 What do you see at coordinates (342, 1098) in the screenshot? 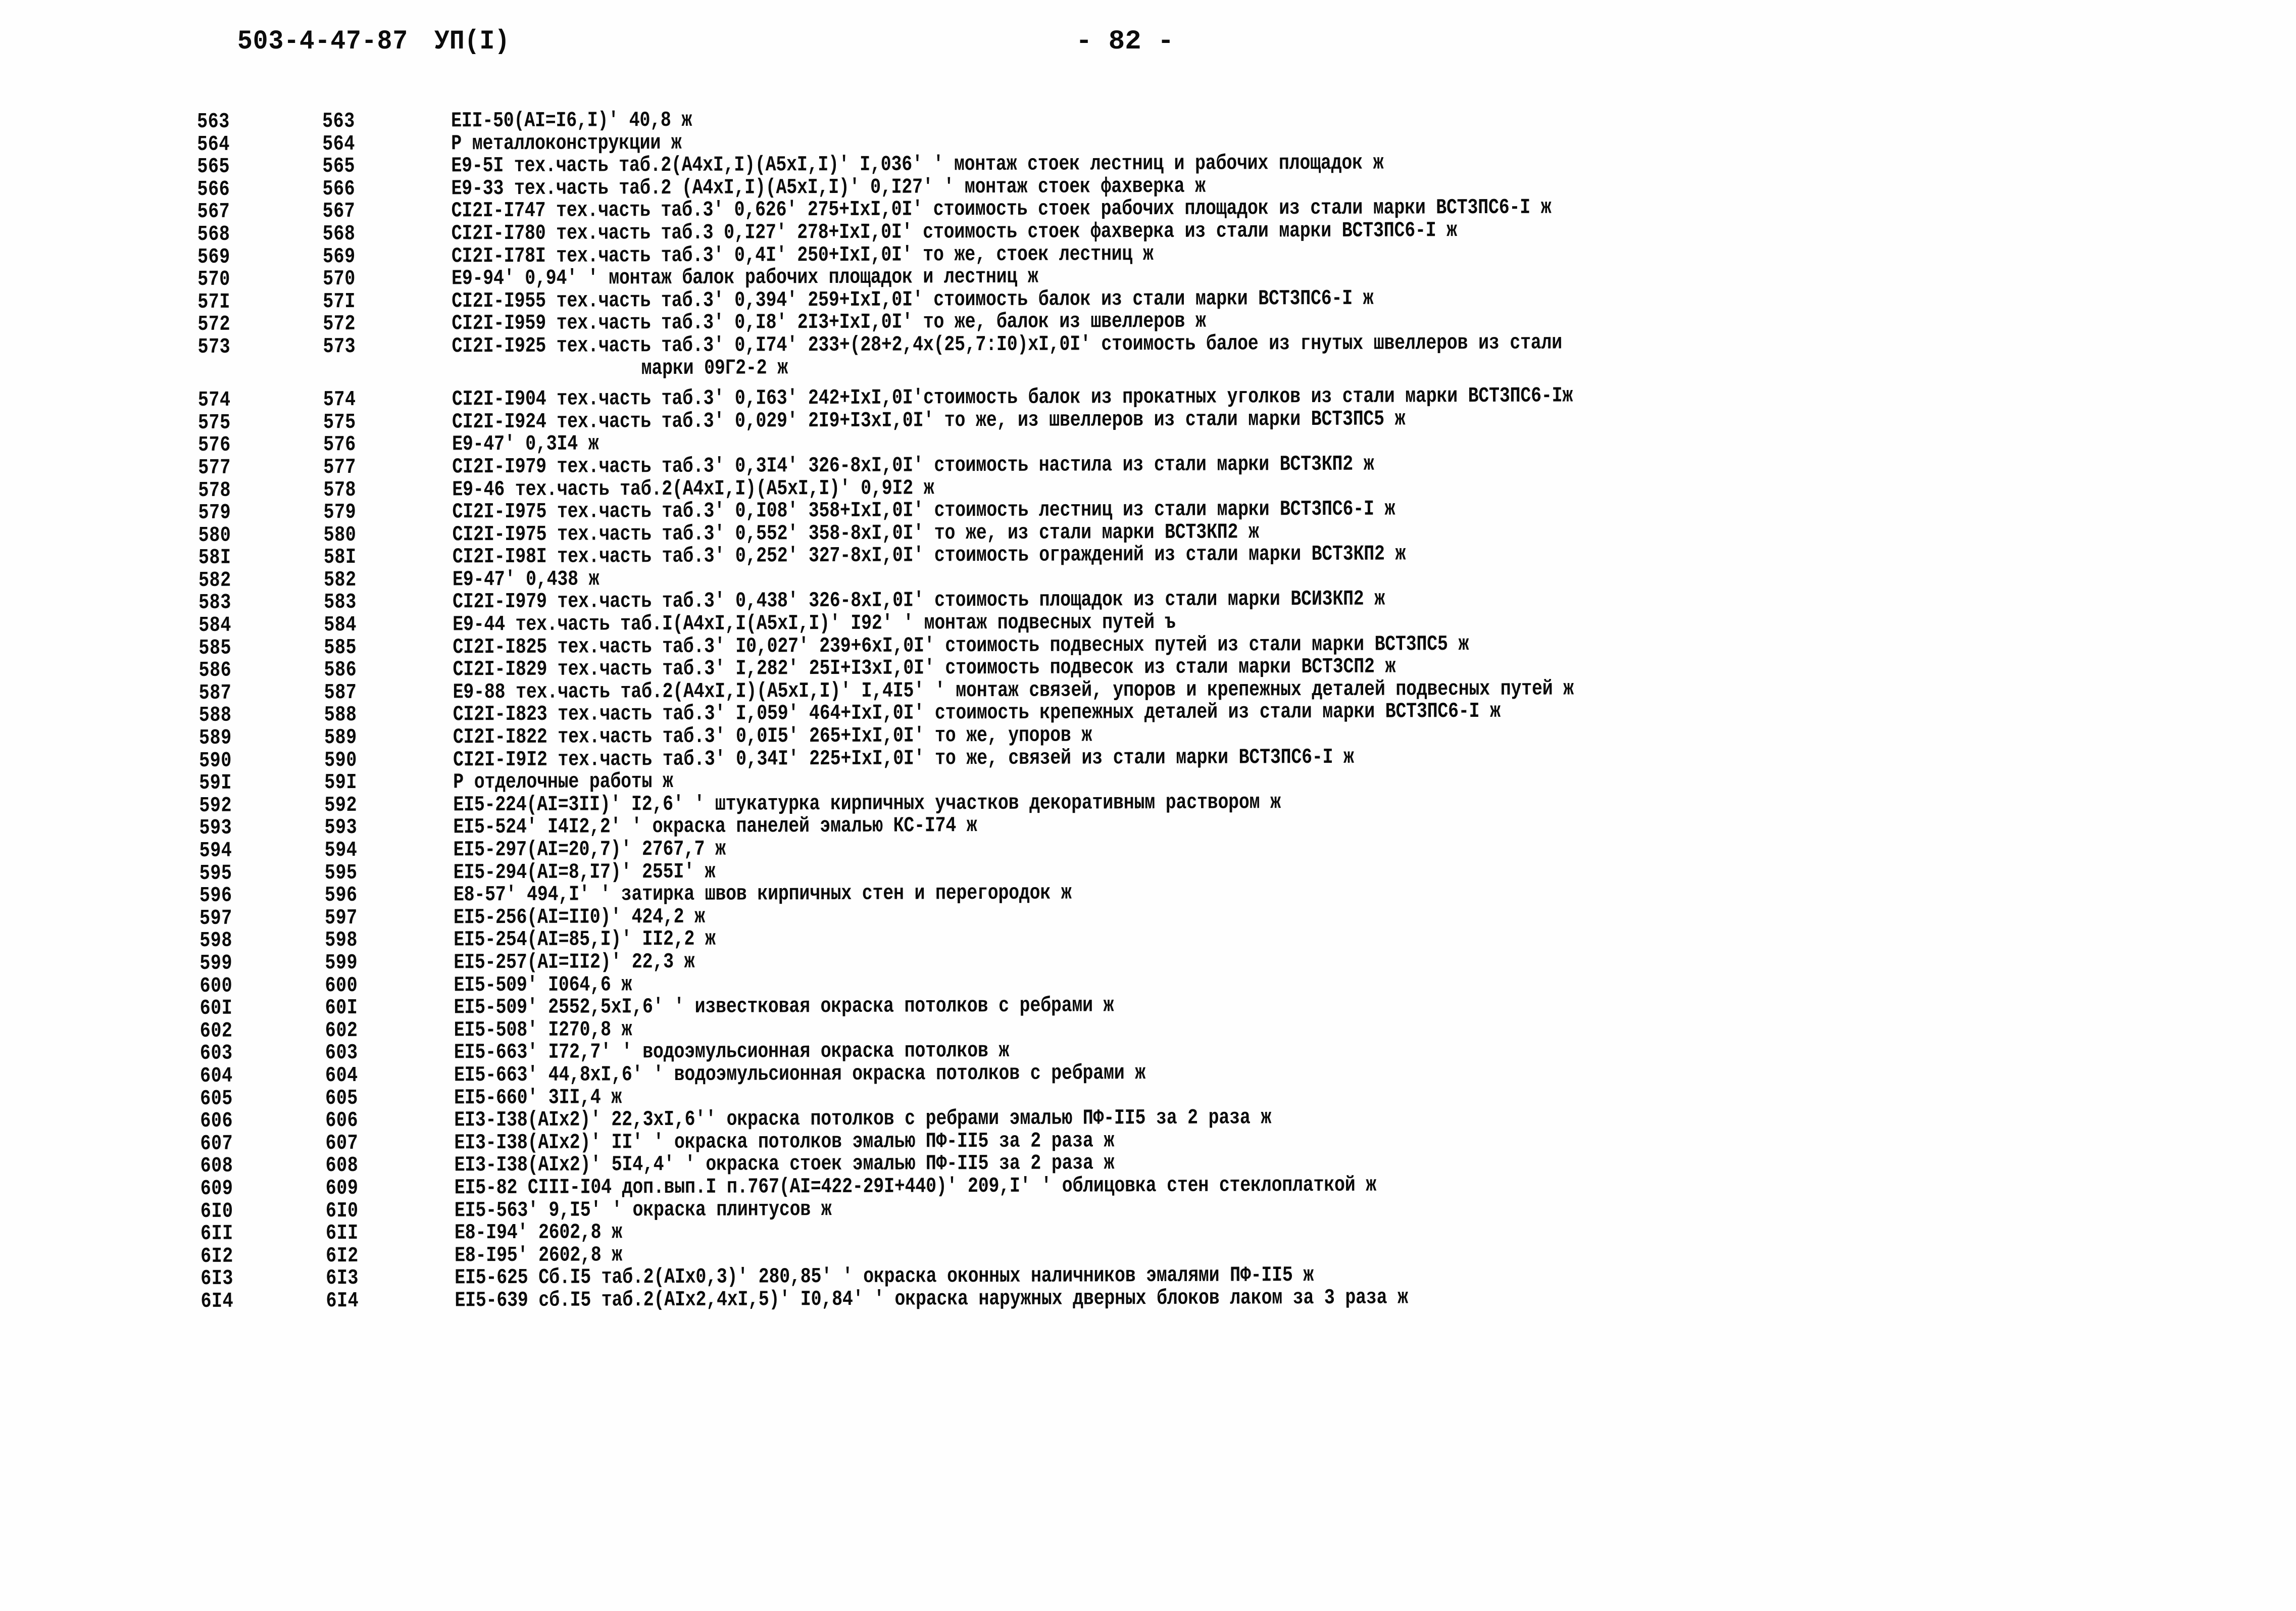
I see `position-number-b: 605` at bounding box center [342, 1098].